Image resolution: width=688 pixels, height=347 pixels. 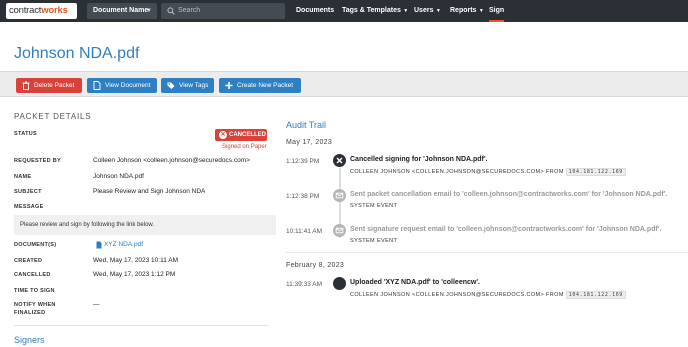 I want to click on create-new-packet-button: Create New Packet, so click(x=260, y=85).